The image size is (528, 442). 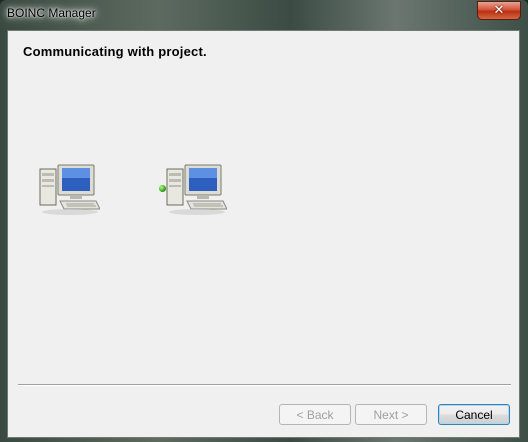 I want to click on back-button: < Back, so click(x=315, y=414).